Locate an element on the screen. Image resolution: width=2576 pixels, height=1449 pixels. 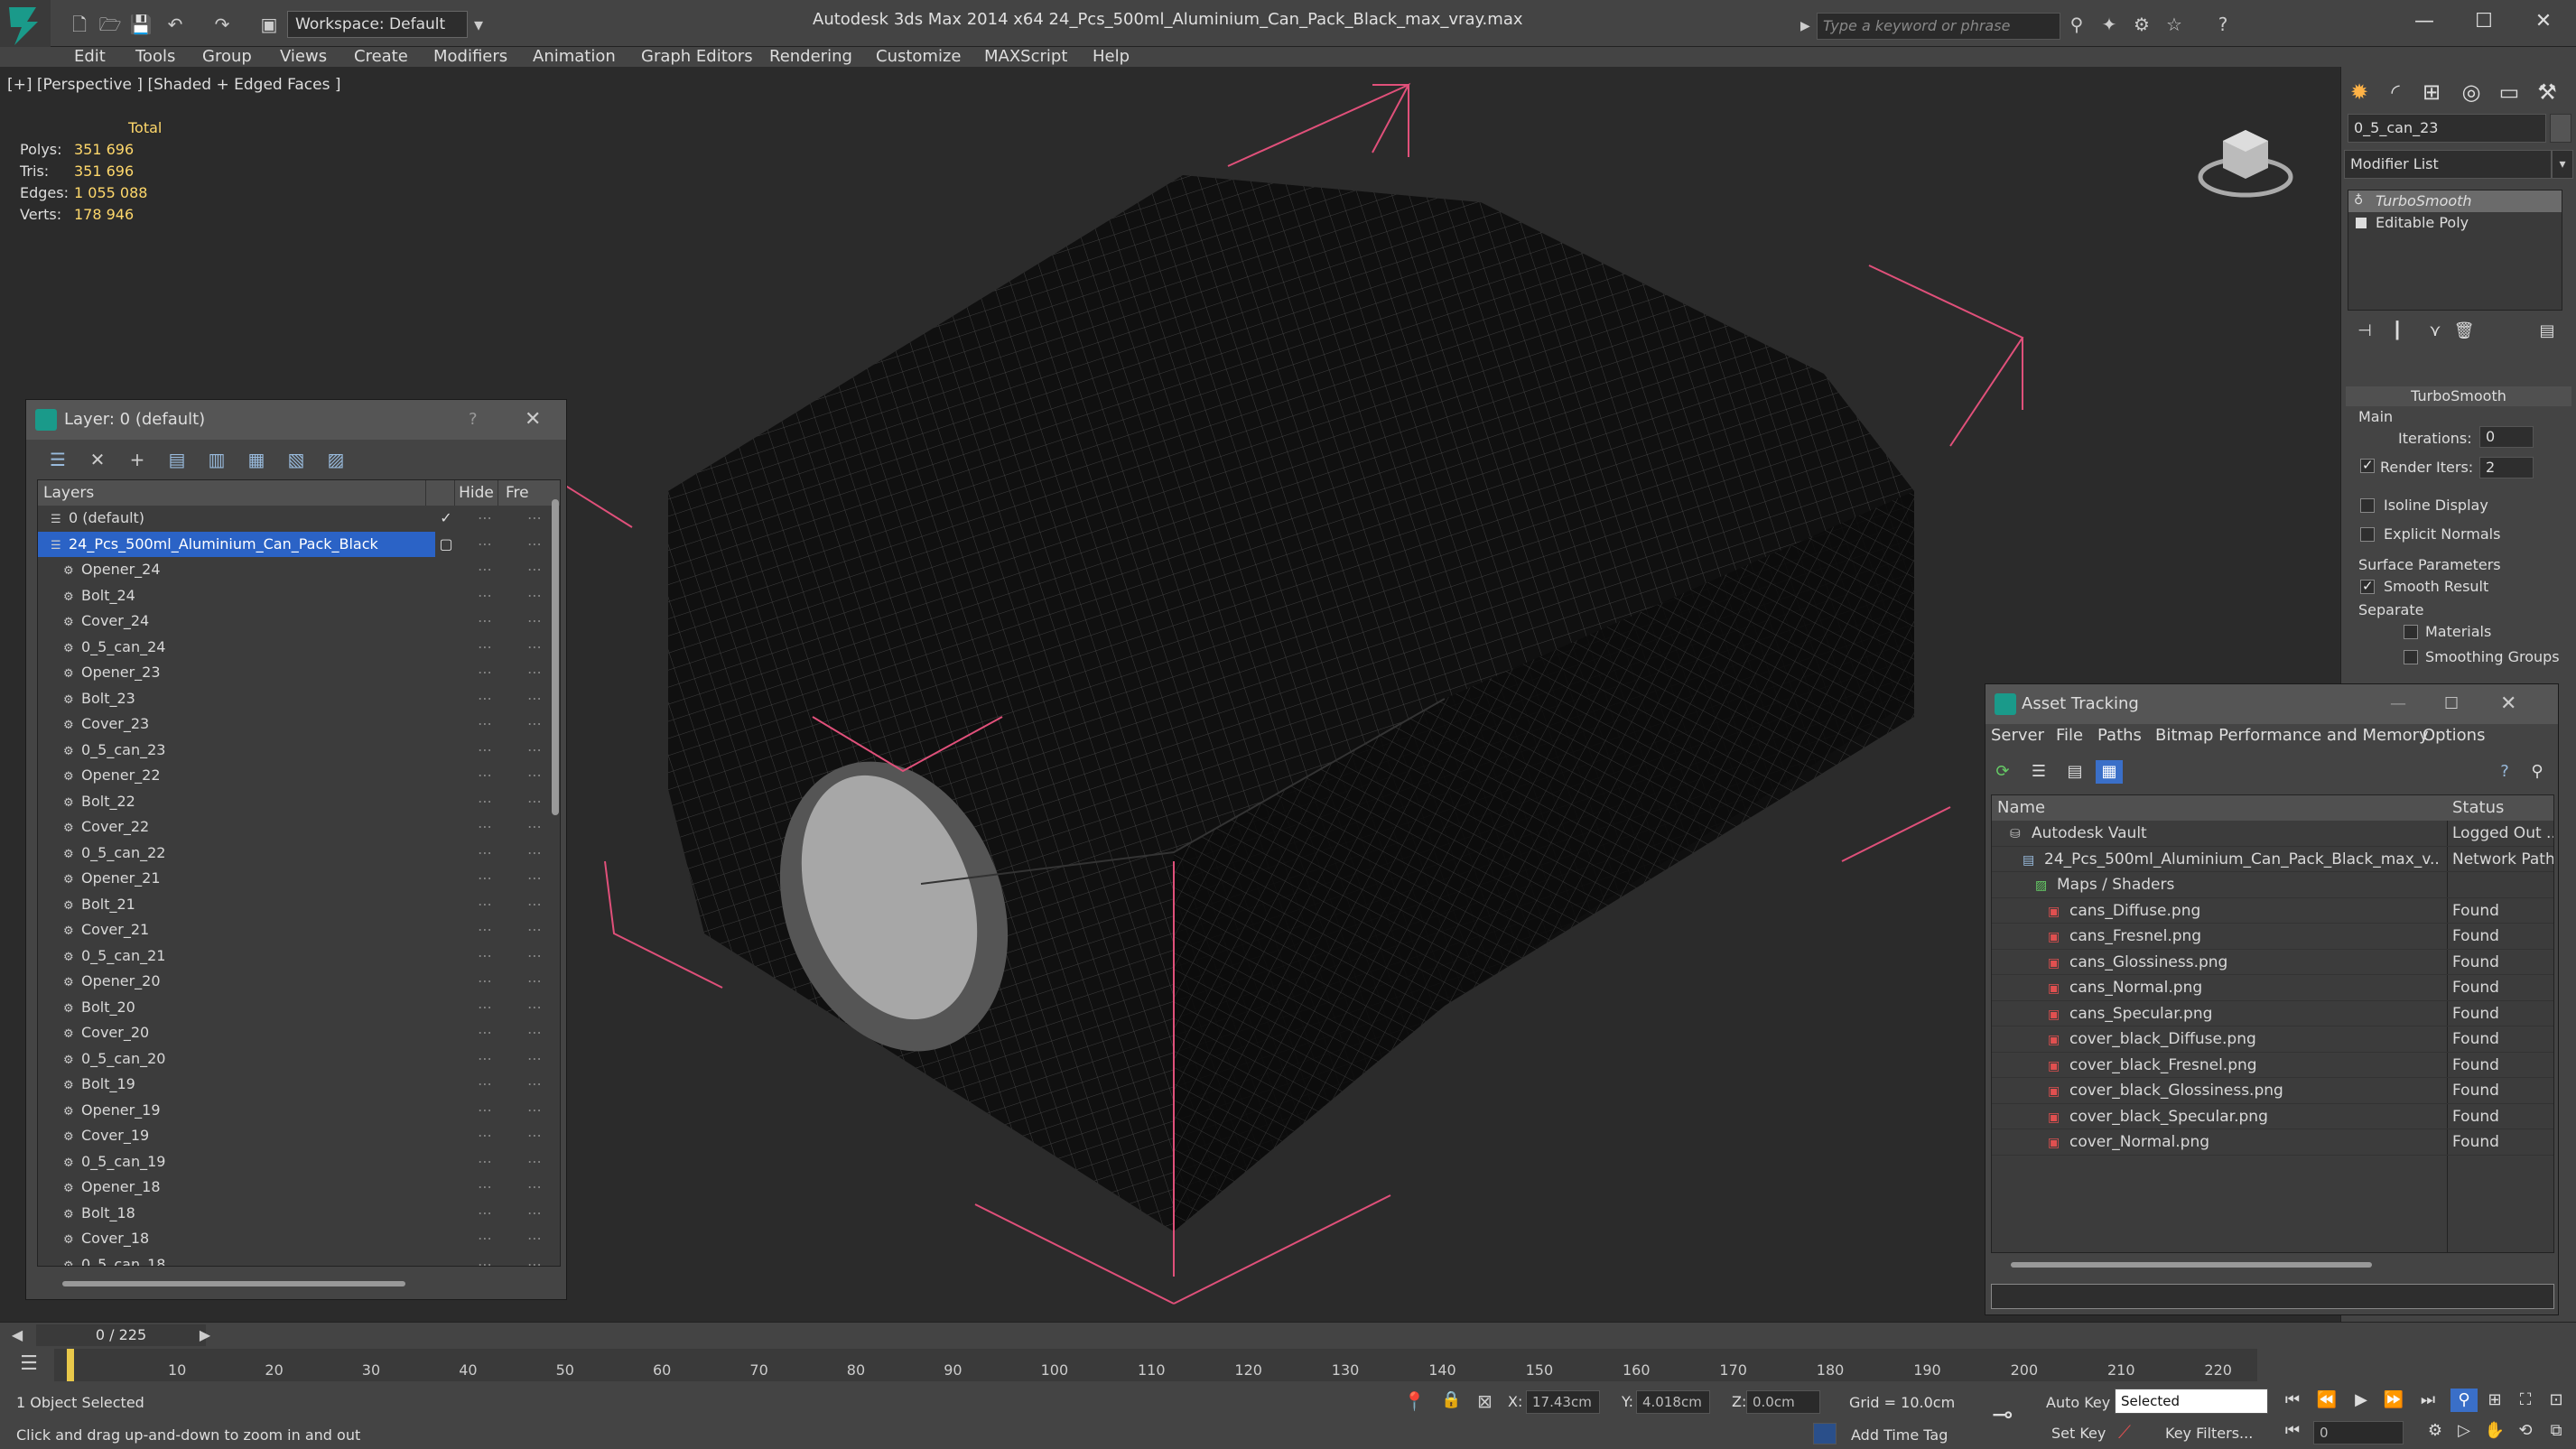
asset-row: ▣ cover_black_Diffuse.png Found is located at coordinates (2272, 1039).